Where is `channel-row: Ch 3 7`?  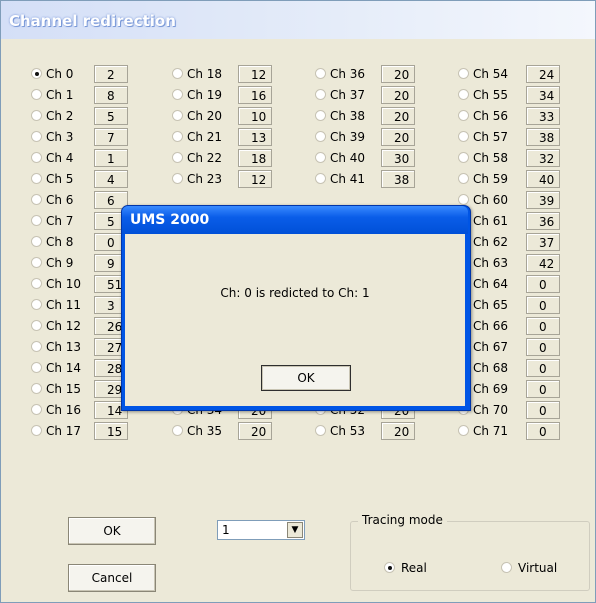
channel-row: Ch 3 7 is located at coordinates (101, 137).